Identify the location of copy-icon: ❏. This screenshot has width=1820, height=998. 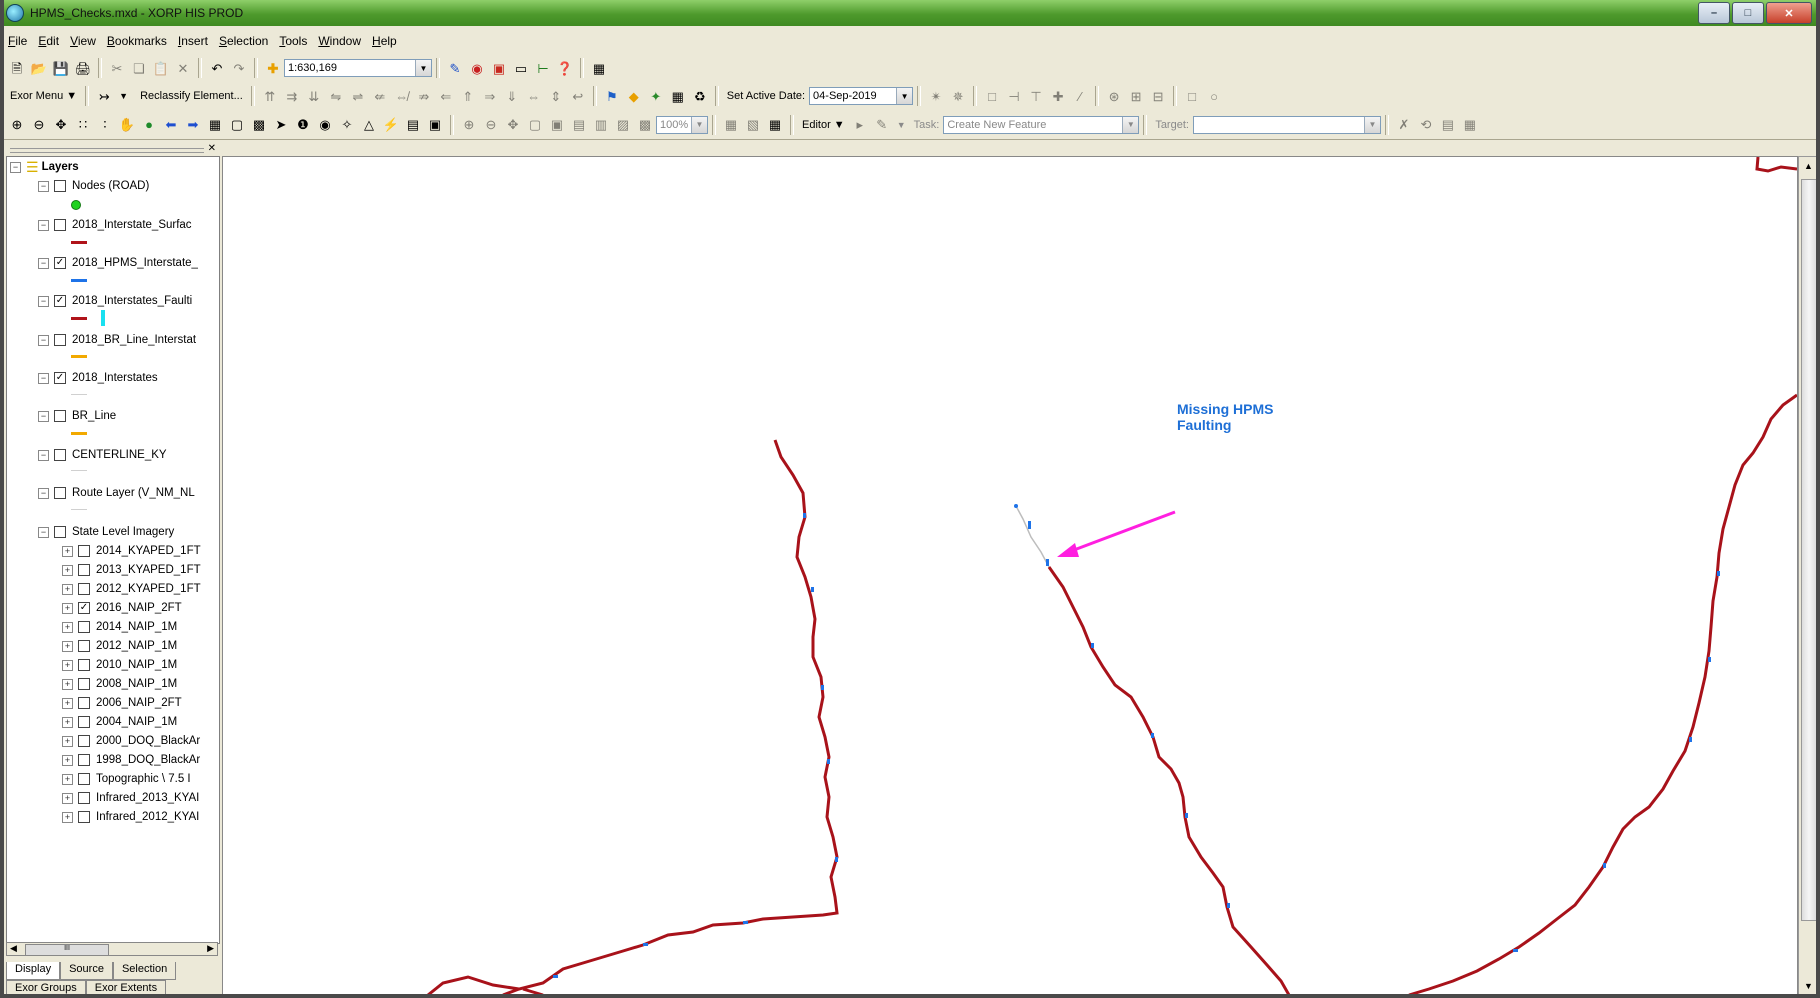
(139, 68).